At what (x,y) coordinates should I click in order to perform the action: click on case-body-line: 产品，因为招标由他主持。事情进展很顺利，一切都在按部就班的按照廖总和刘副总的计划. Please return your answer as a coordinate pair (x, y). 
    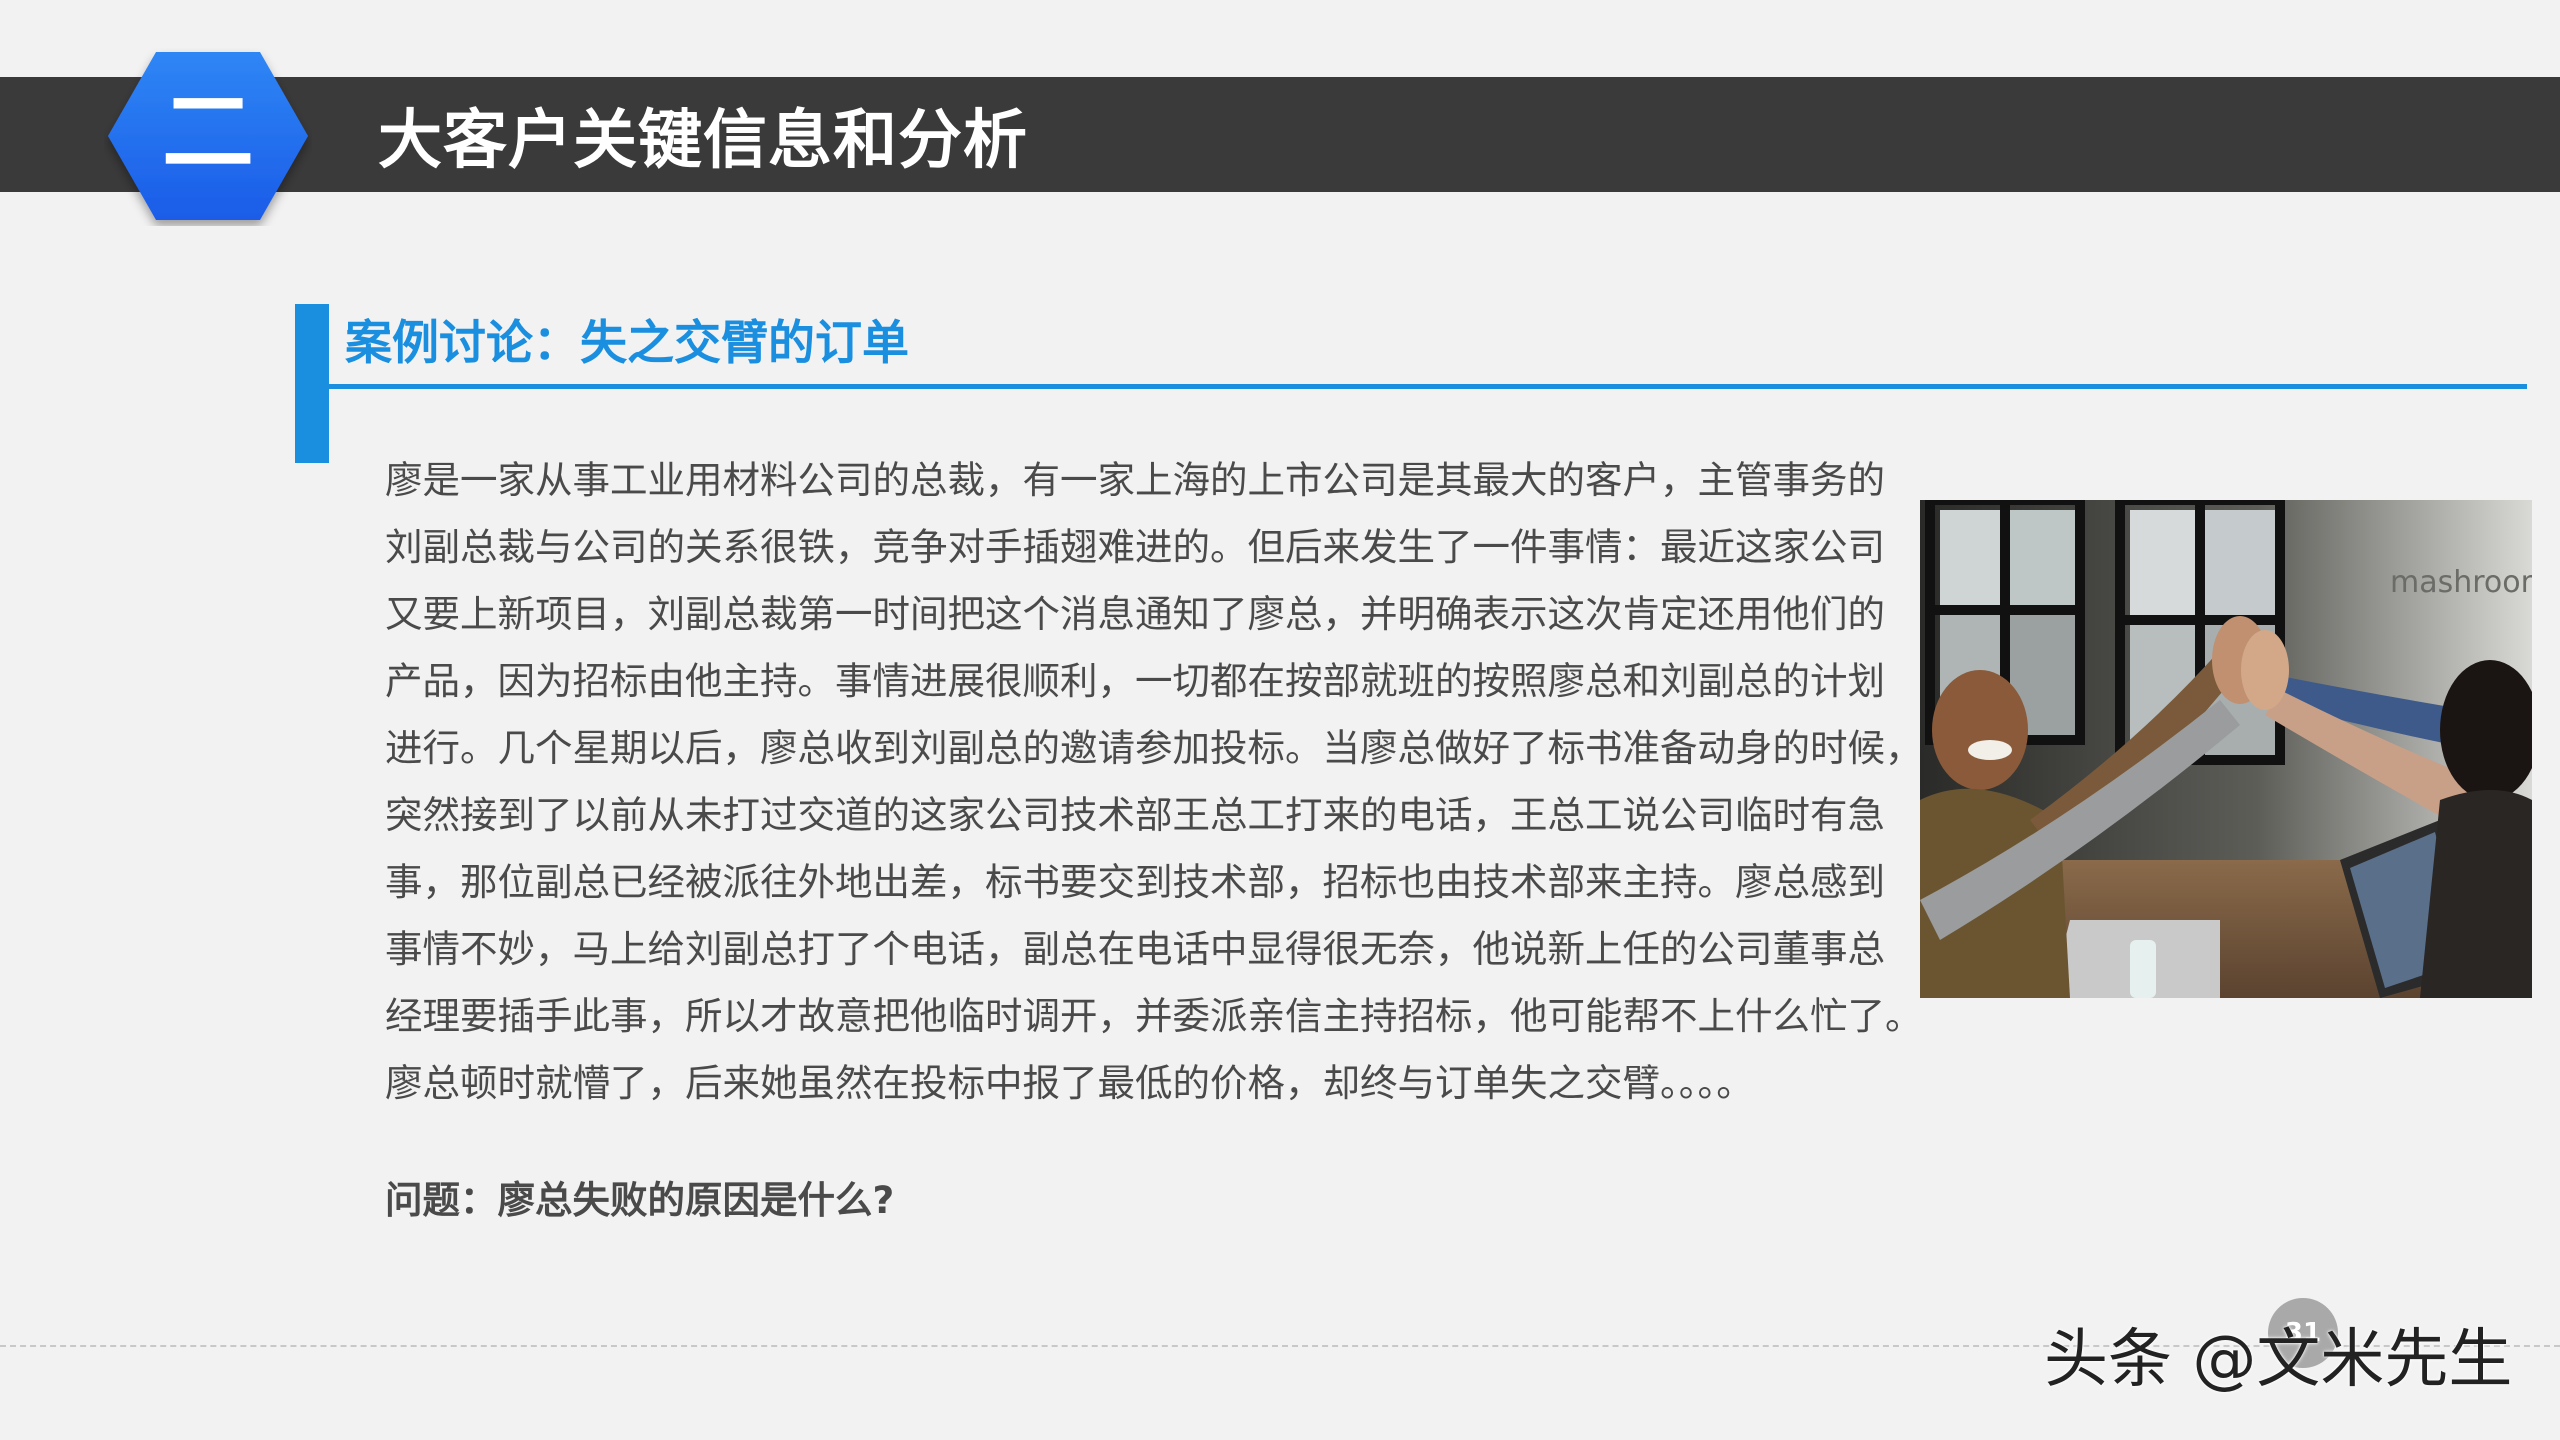
    Looking at the image, I should click on (1135, 681).